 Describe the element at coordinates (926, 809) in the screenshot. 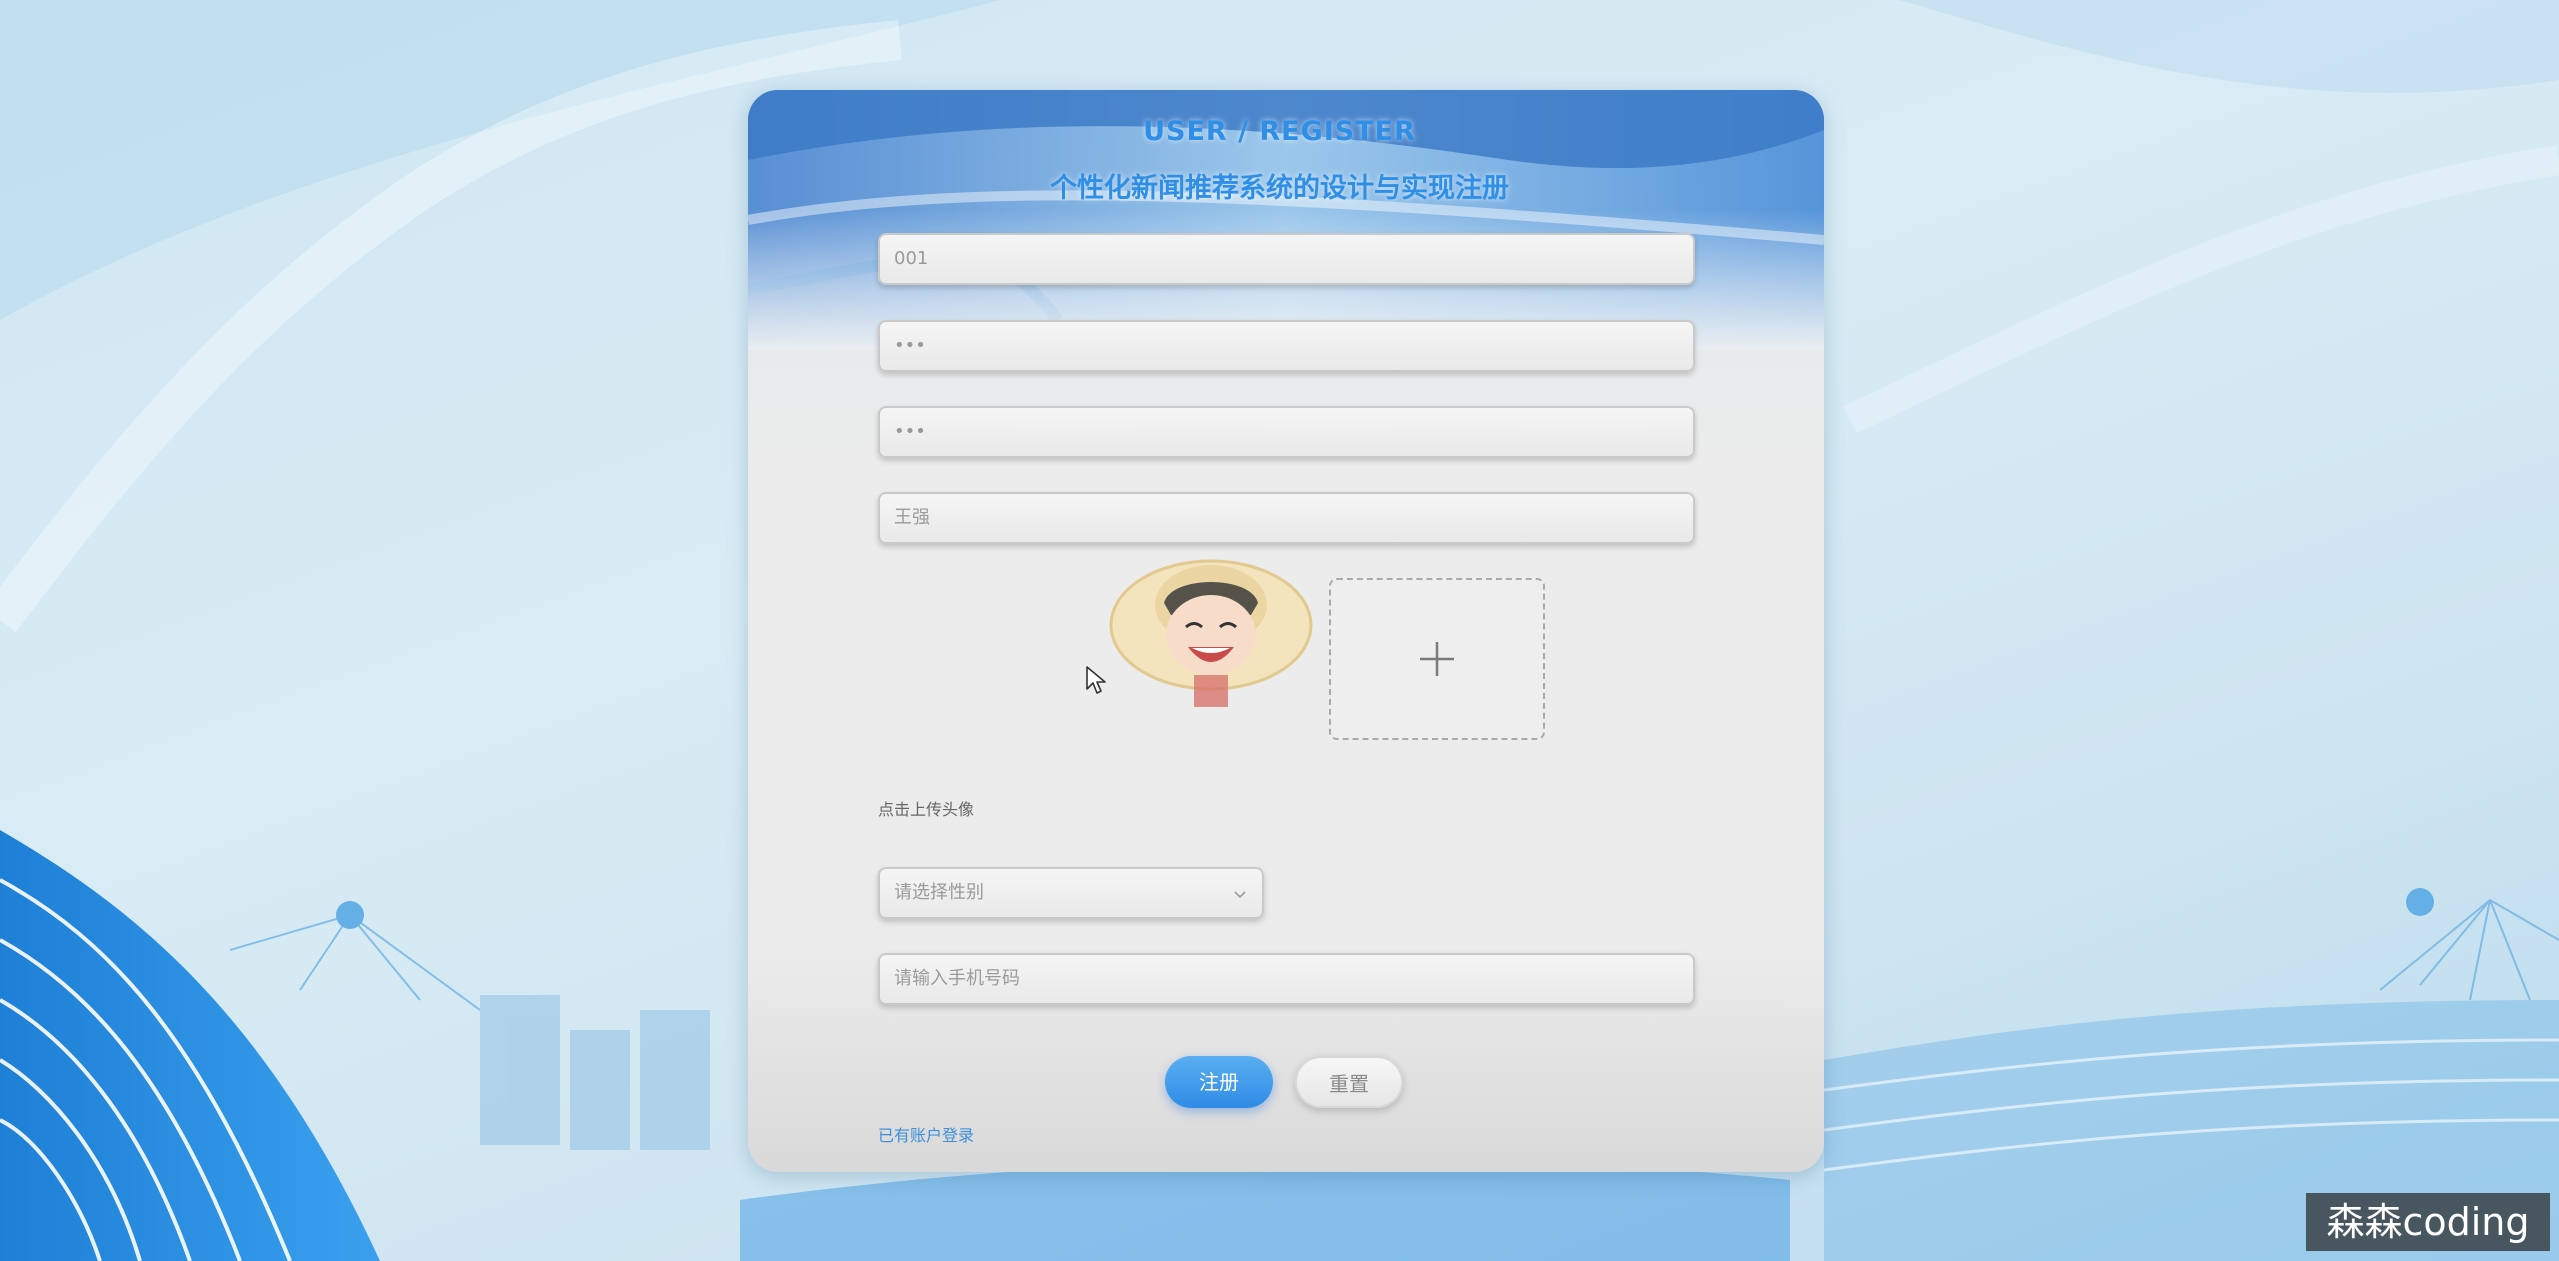

I see `avatar-upload-label: 点击上传头像` at that location.